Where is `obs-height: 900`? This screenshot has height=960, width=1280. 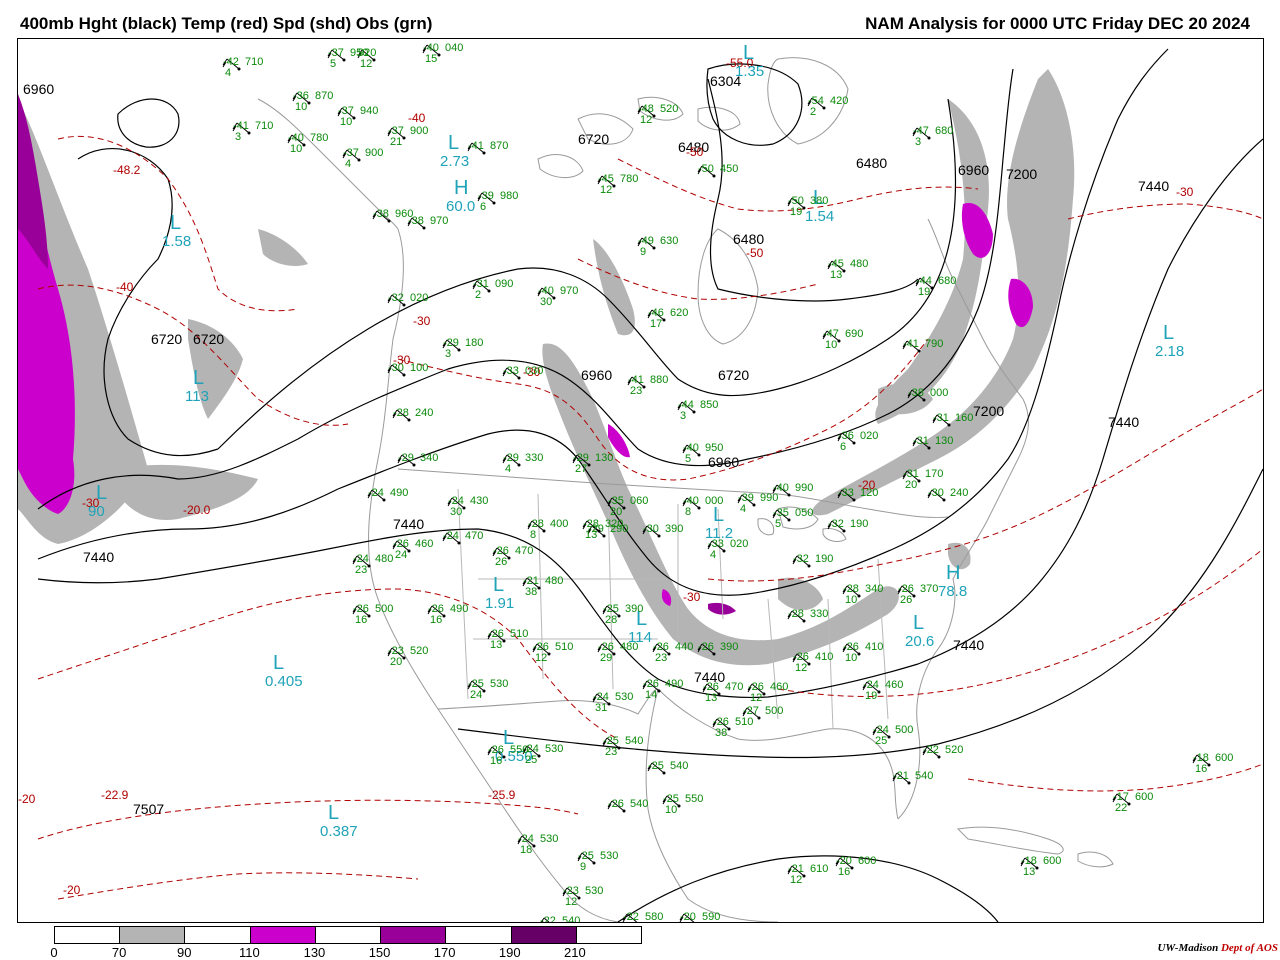 obs-height: 900 is located at coordinates (419, 131).